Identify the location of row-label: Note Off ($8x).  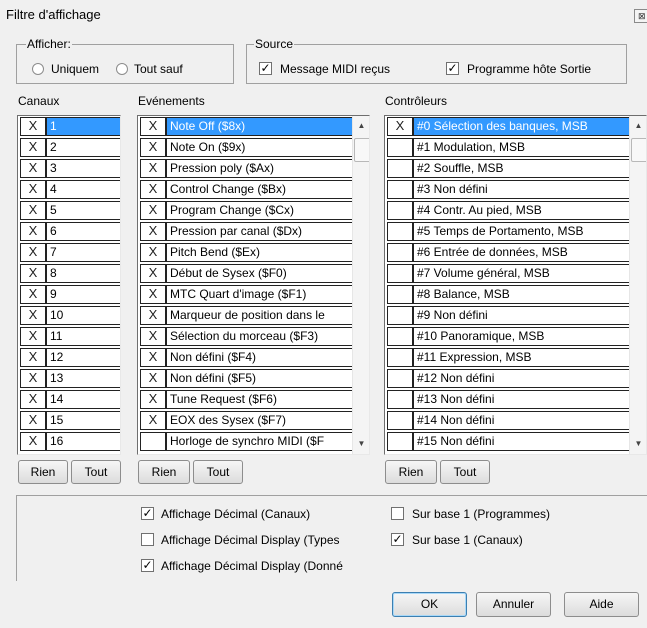
(260, 126).